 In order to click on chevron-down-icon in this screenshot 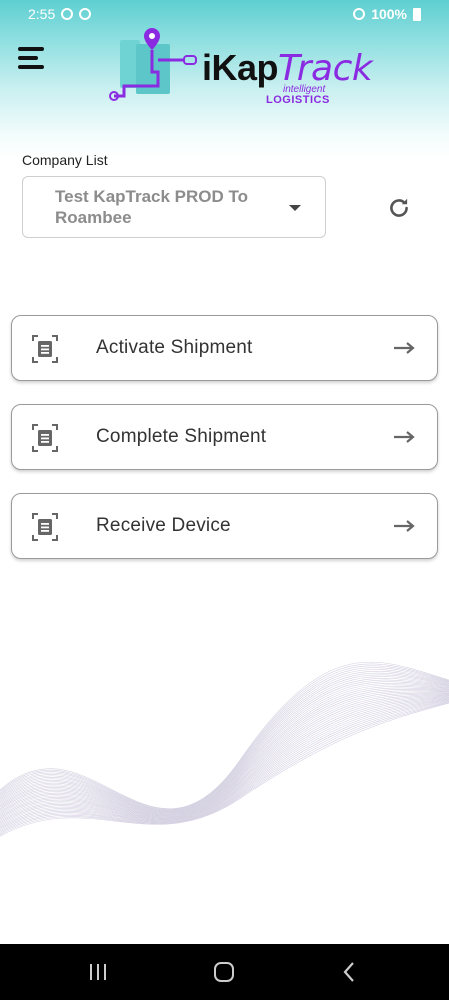, I will do `click(295, 208)`.